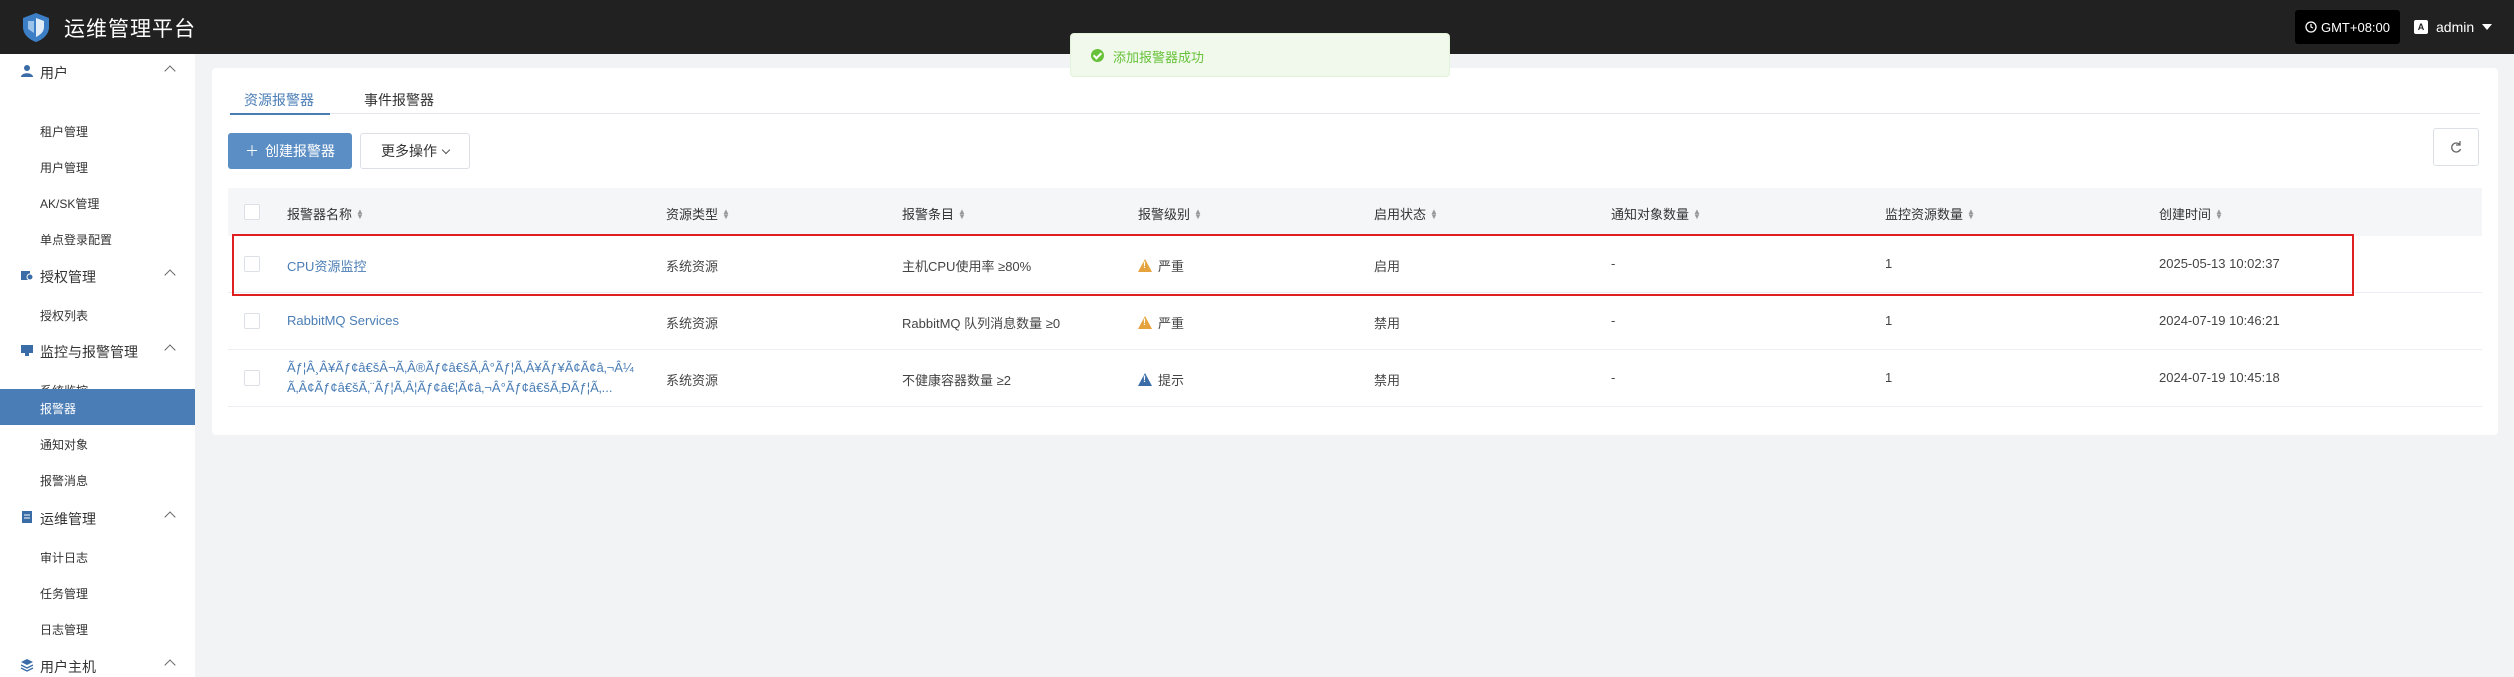  Describe the element at coordinates (2219, 320) in the screenshot. I see `created-time: 2024-07-19 10:46:21` at that location.